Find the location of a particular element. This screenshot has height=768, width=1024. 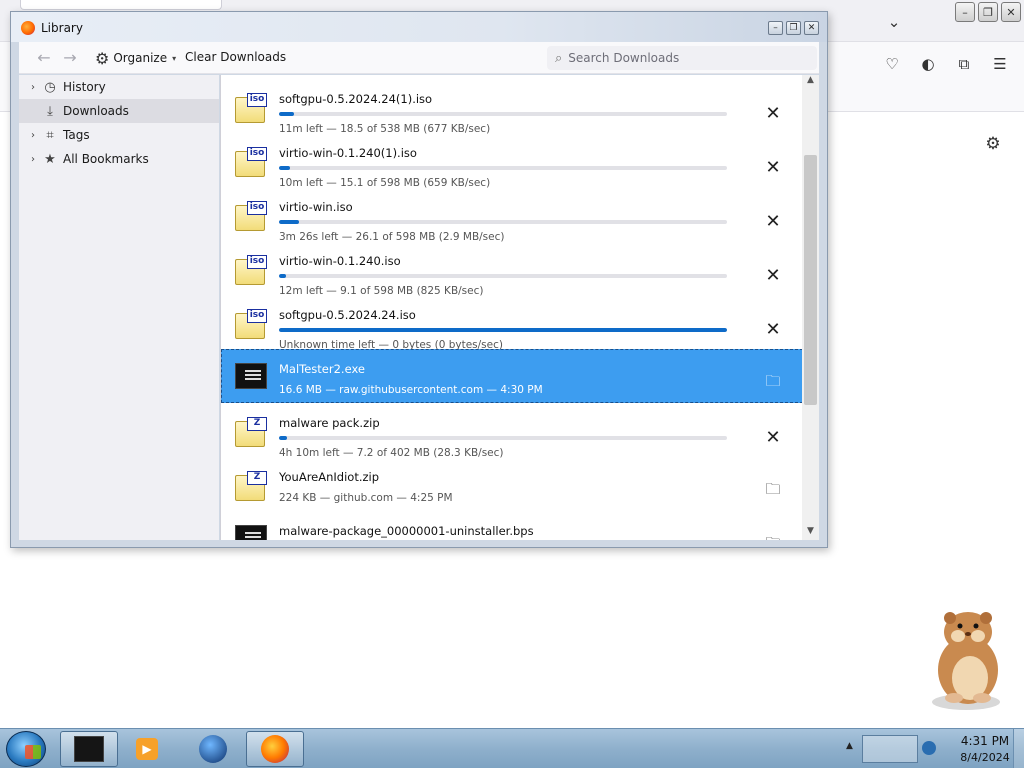

firefox-icon is located at coordinates (275, 749).